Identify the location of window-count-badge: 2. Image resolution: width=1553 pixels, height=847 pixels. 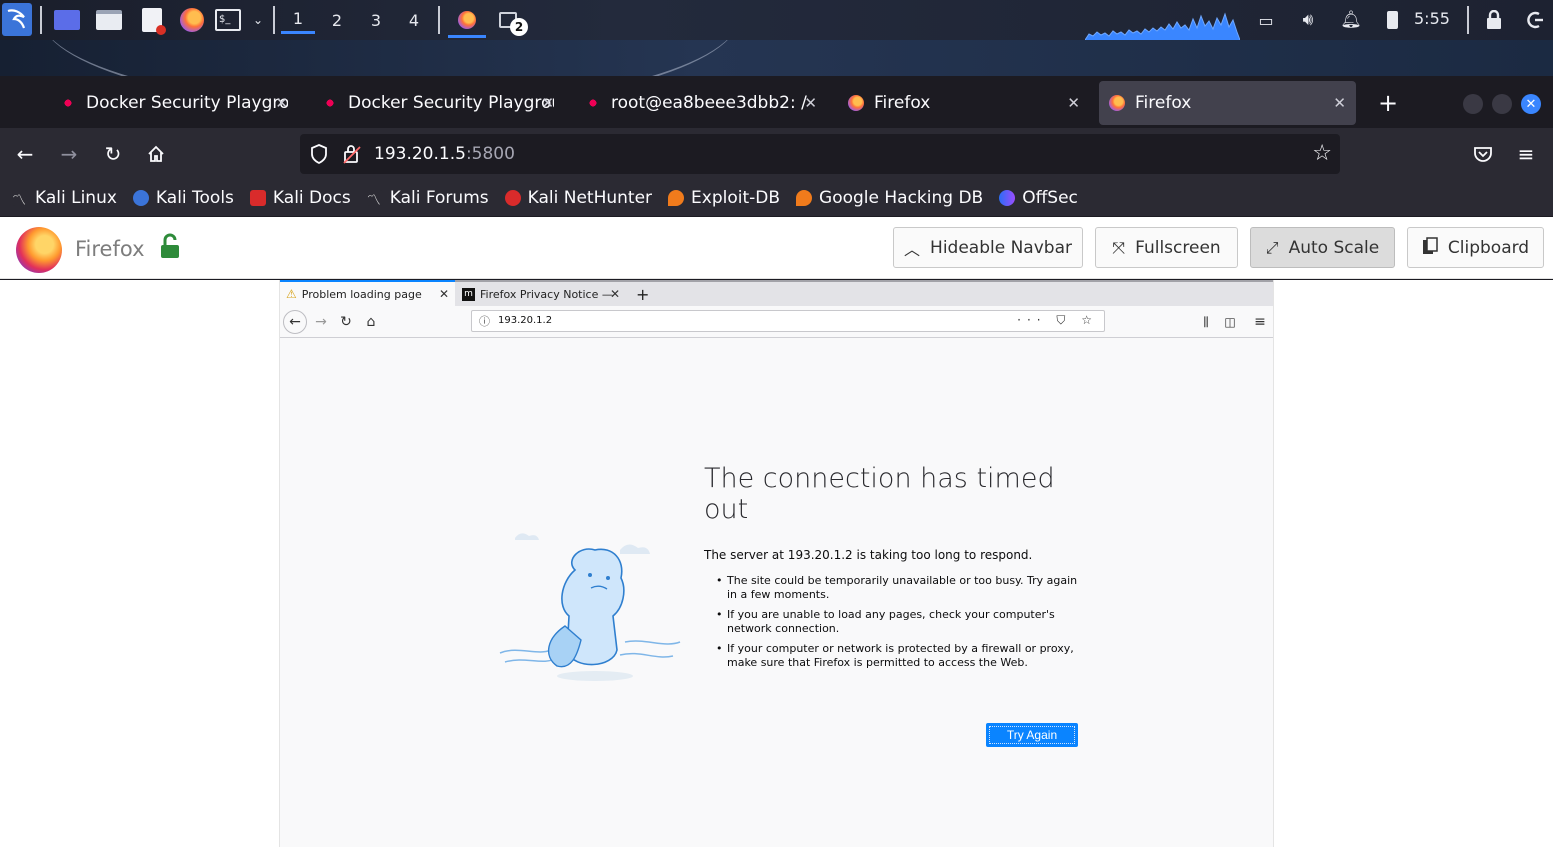
(519, 27).